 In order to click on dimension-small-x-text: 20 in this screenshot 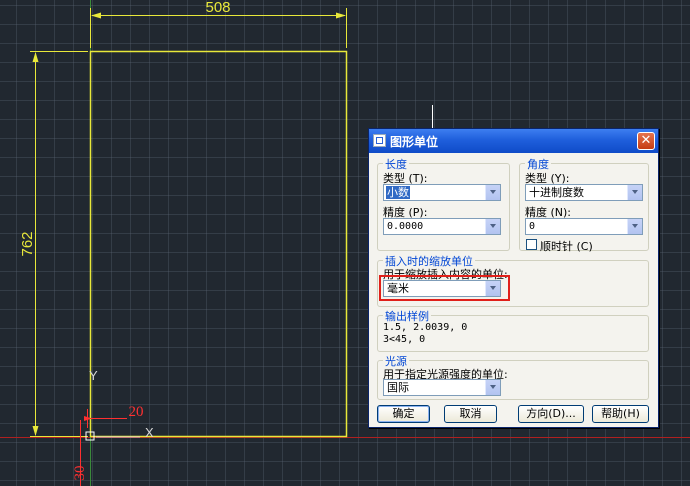, I will do `click(136, 412)`.